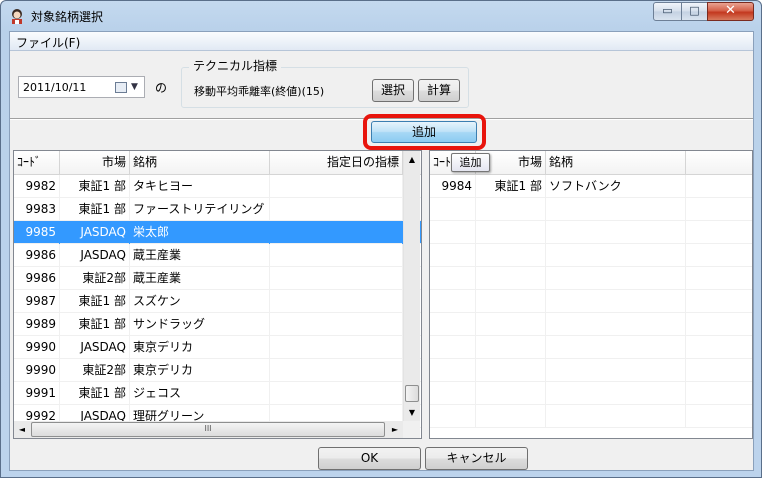  What do you see at coordinates (121, 87) in the screenshot?
I see `calendar-icon` at bounding box center [121, 87].